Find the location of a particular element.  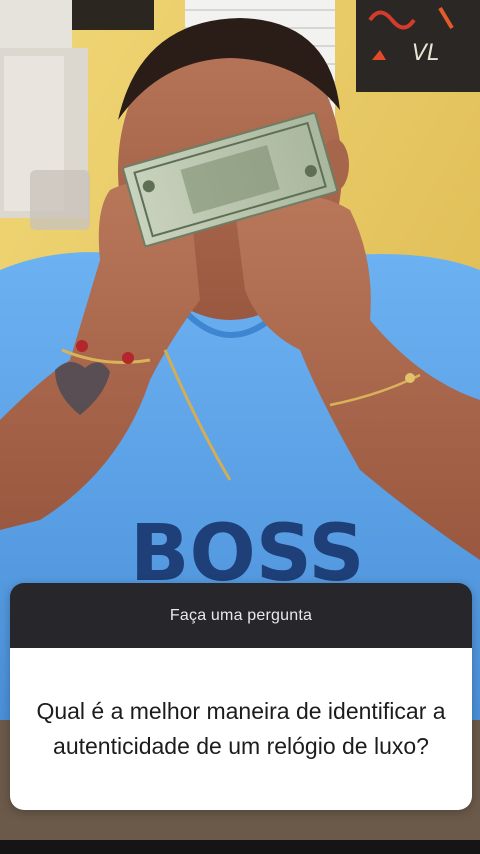

question-sticker-header: Faça uma pergunta is located at coordinates (241, 615).